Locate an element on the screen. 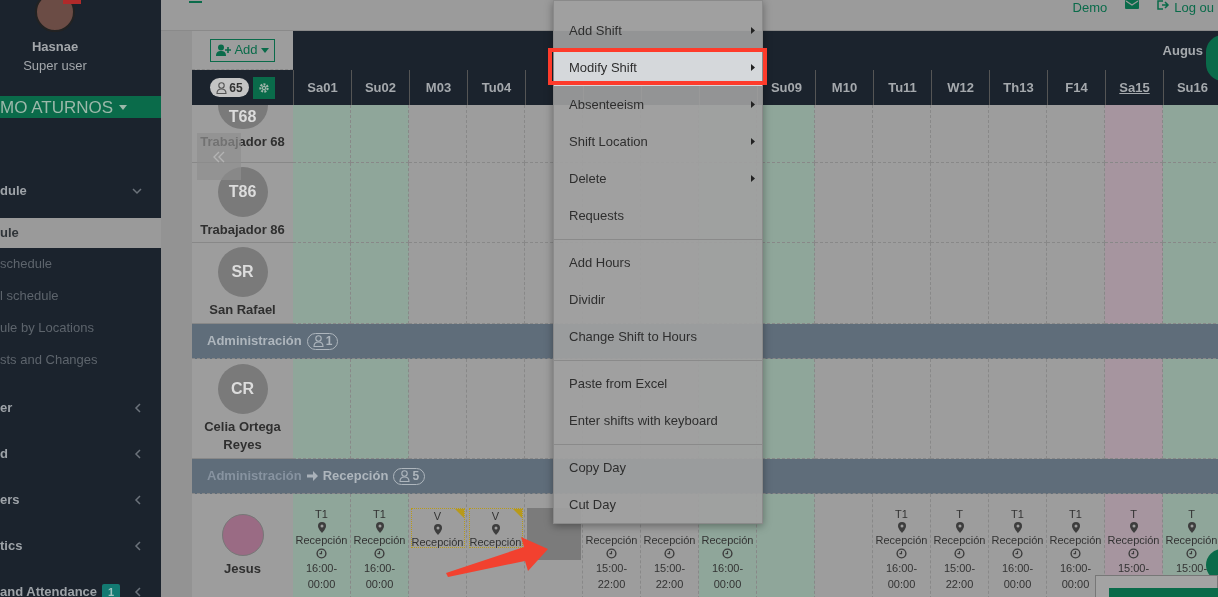  envelope-icon is located at coordinates (1132, 4).